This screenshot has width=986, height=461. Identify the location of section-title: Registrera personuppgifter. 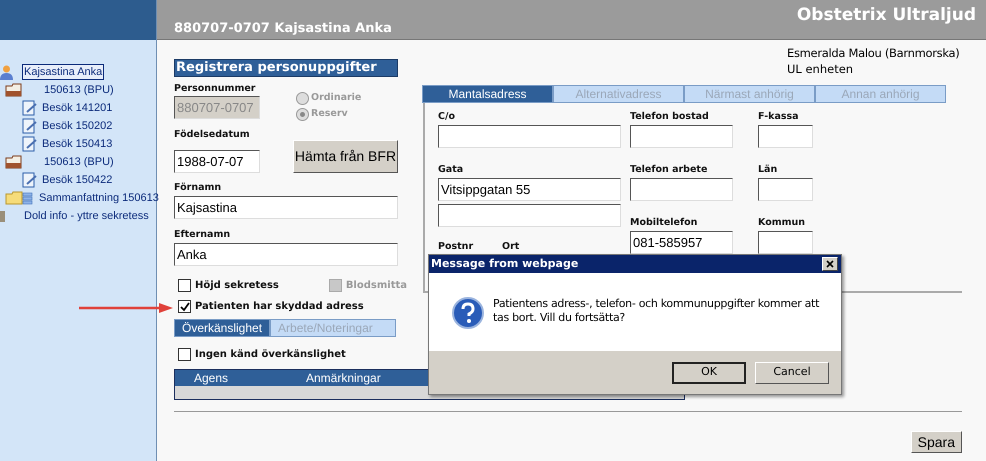
(286, 68).